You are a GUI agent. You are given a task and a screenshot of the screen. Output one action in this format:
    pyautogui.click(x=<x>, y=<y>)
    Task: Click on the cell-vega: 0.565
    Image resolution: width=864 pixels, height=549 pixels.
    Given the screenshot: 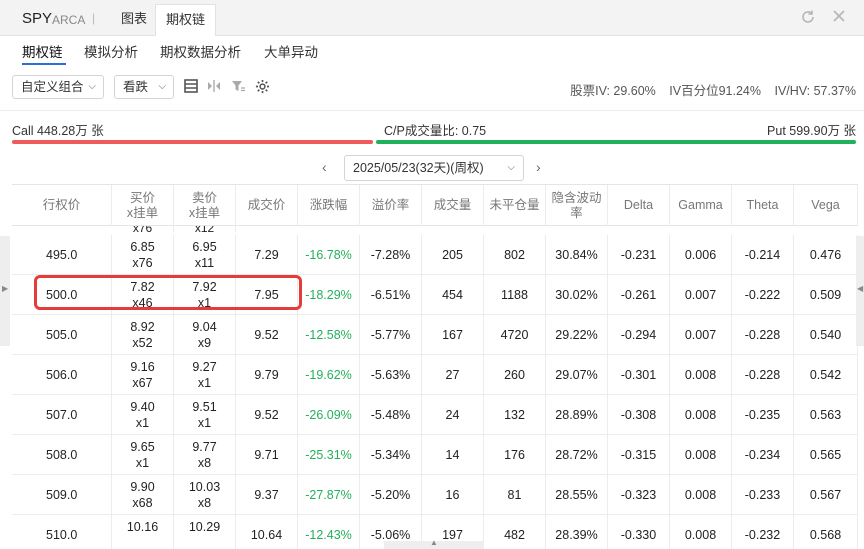 What is the action you would take?
    pyautogui.click(x=826, y=455)
    